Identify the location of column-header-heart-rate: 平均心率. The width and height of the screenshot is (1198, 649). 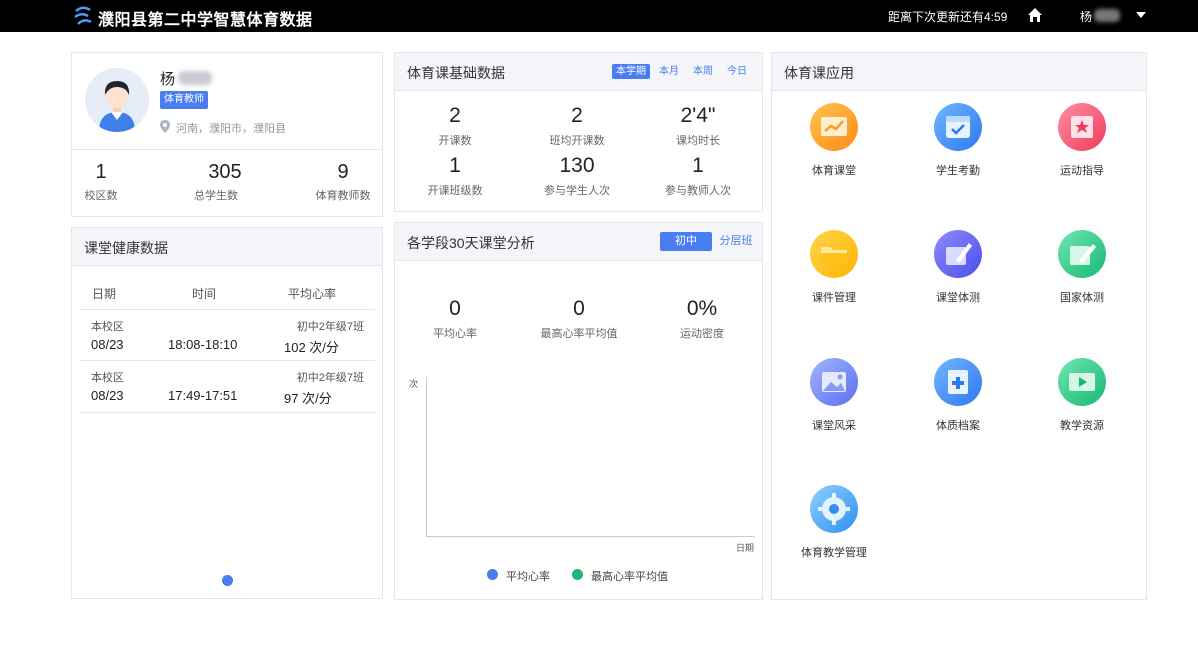
(312, 294).